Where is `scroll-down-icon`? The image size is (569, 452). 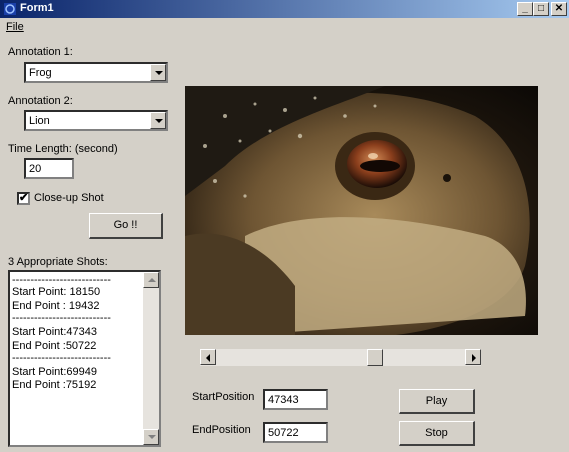
scroll-down-icon is located at coordinates (151, 437).